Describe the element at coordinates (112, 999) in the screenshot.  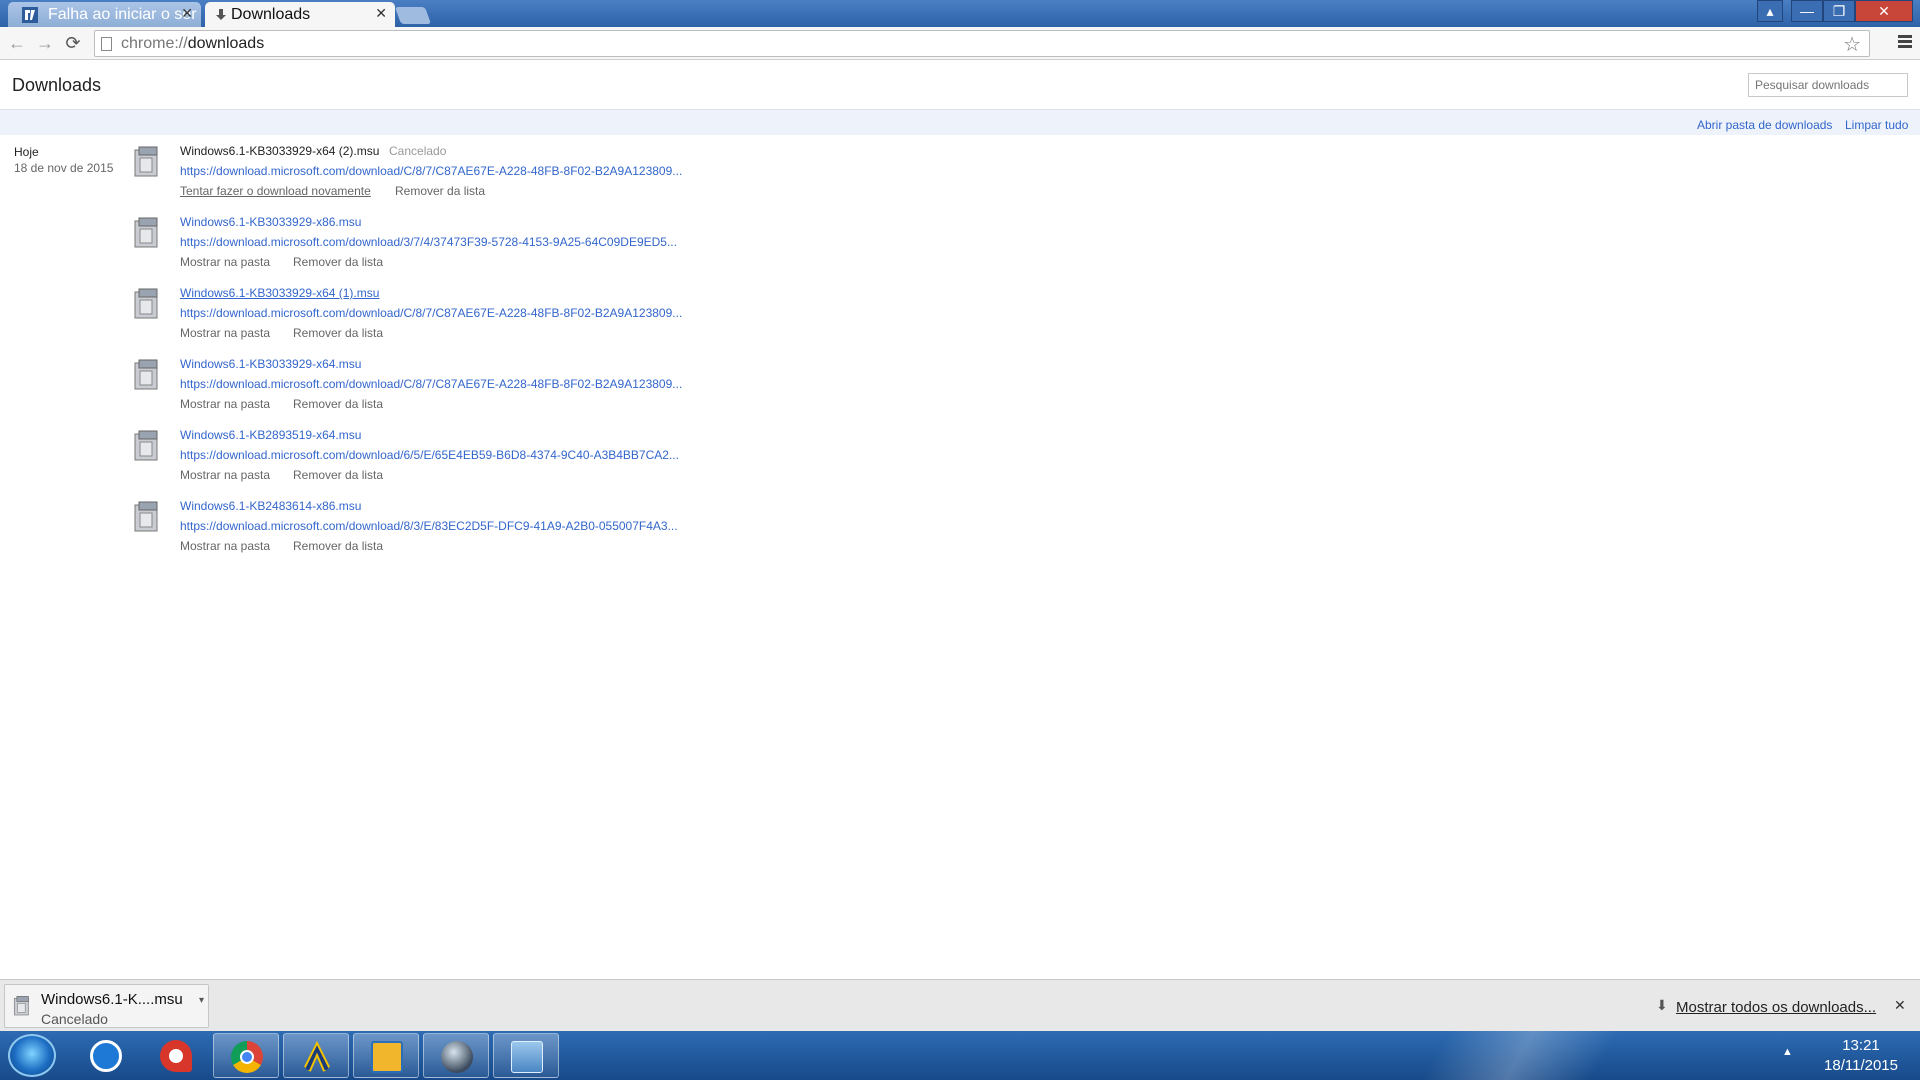
I see `shelf-item-name: Windows6.1-K....msu` at that location.